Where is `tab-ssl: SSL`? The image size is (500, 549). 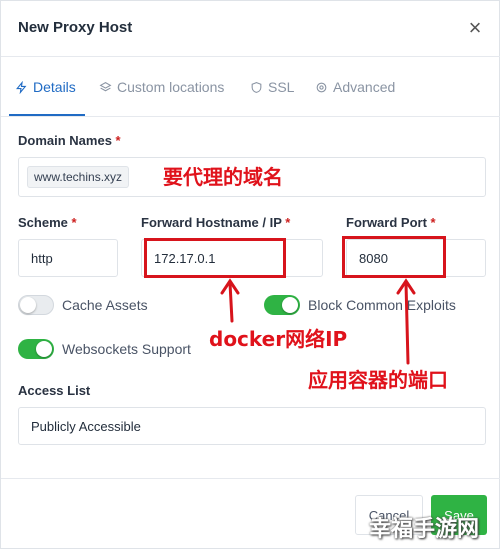
tab-ssl: SSL is located at coordinates (272, 87).